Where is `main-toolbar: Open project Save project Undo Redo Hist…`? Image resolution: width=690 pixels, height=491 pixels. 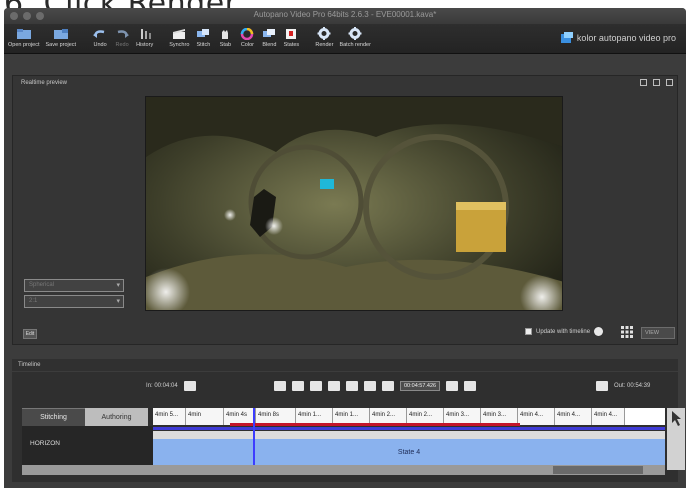
main-toolbar: Open project Save project Undo Redo Hist… is located at coordinates (345, 39).